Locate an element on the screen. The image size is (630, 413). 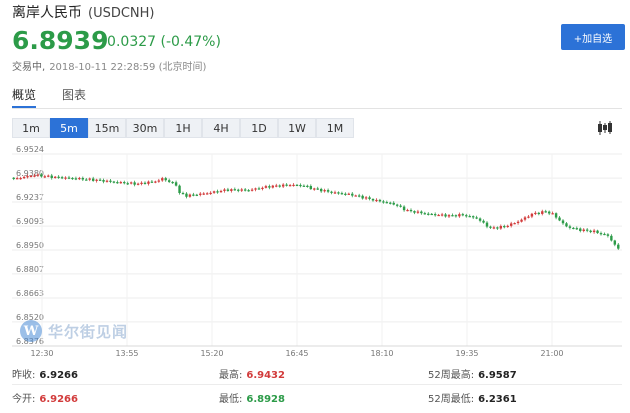
interval-1w: 1W is located at coordinates (297, 128).